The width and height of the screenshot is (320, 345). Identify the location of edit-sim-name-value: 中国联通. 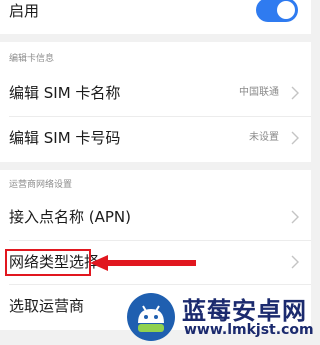
(259, 92).